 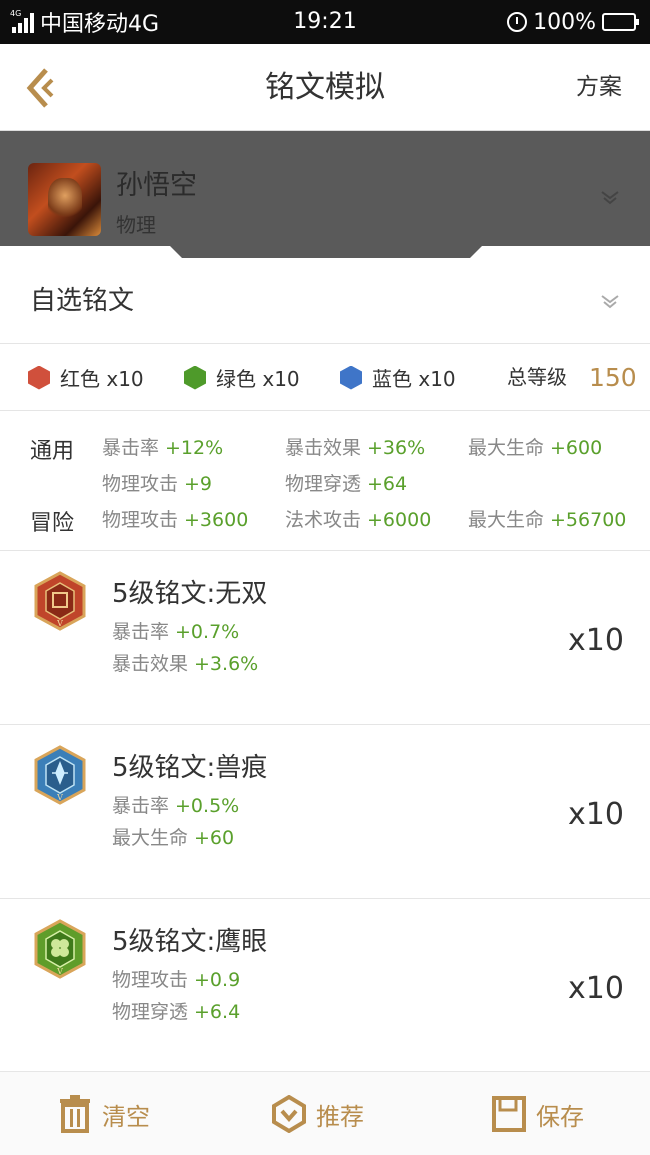 I want to click on total-level-value: 150, so click(x=613, y=377).